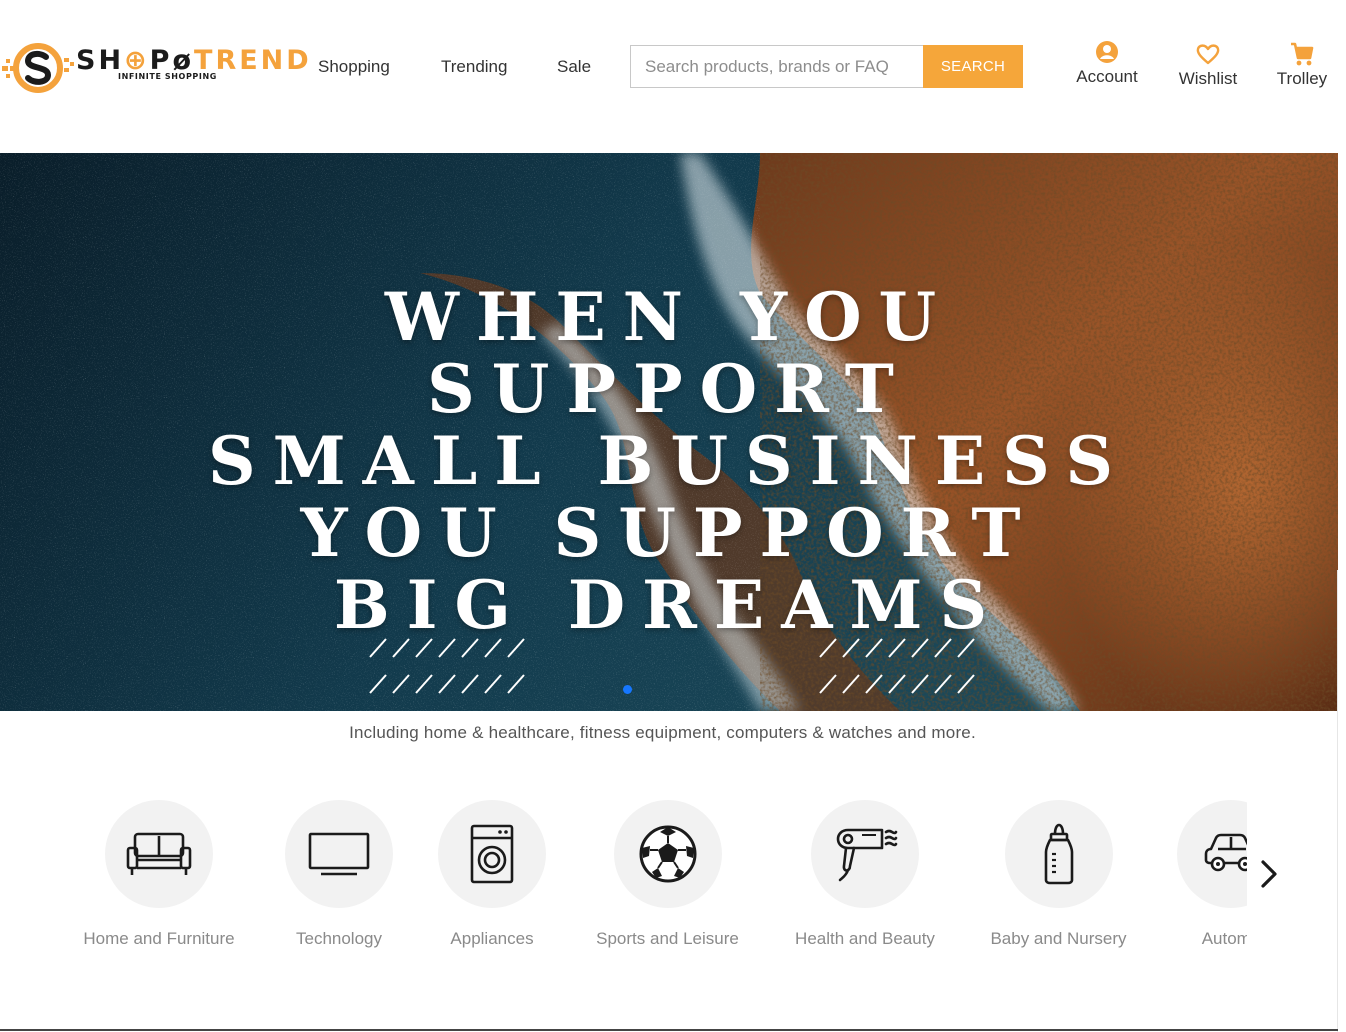 The image size is (1346, 1032). I want to click on search-input, so click(777, 66).